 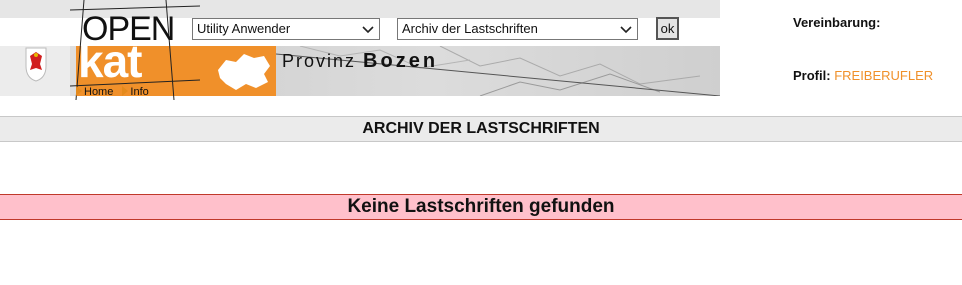 What do you see at coordinates (481, 129) in the screenshot?
I see `page-title: ARCHIV DER LASTSCHRIFTEN` at bounding box center [481, 129].